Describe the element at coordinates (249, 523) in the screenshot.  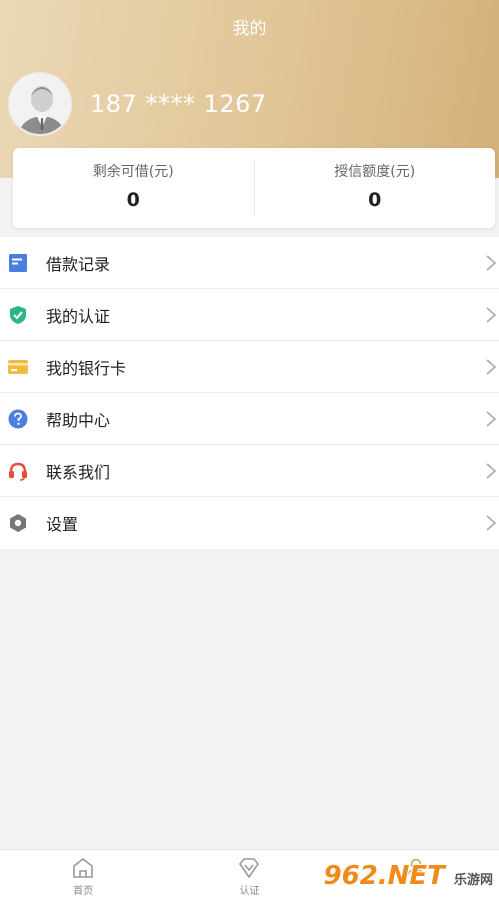
I see `menu-item-settings: 设置` at that location.